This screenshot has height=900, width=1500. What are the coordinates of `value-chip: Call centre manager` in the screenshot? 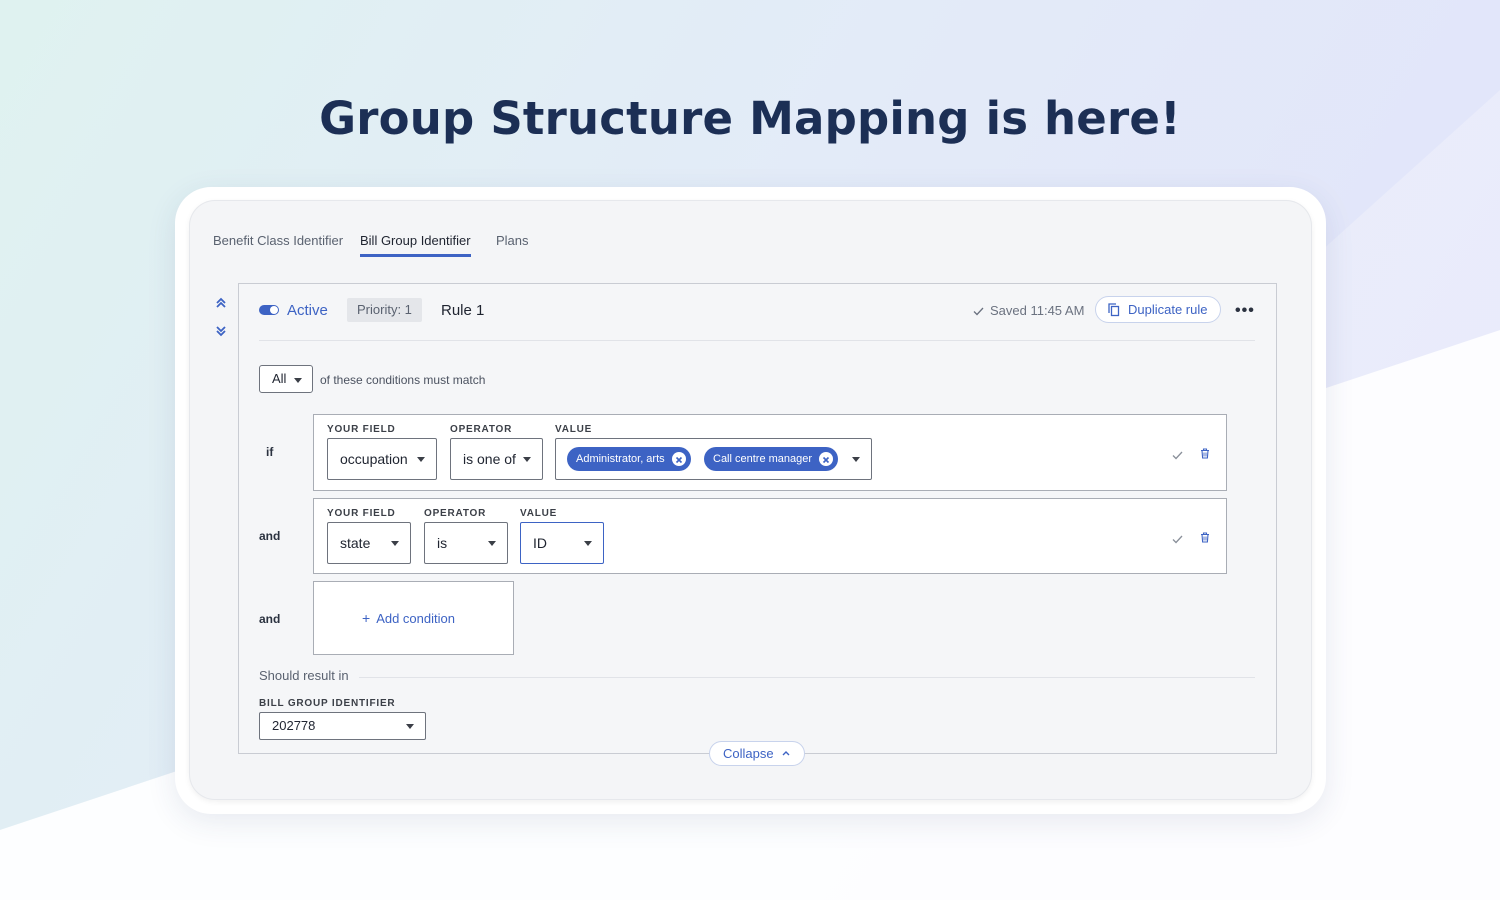 It's located at (771, 459).